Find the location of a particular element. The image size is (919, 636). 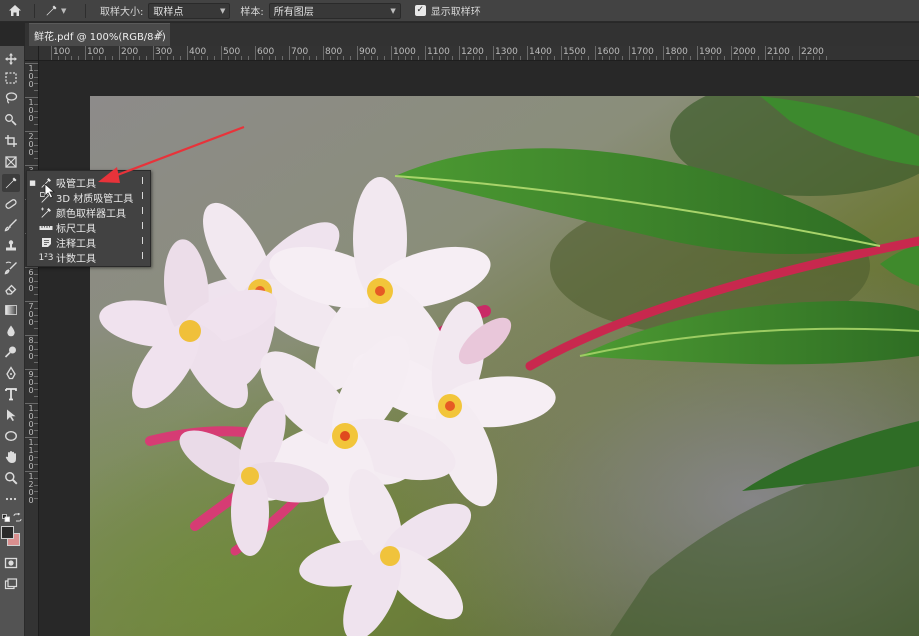

tool-quick-mask is located at coordinates (11, 563).